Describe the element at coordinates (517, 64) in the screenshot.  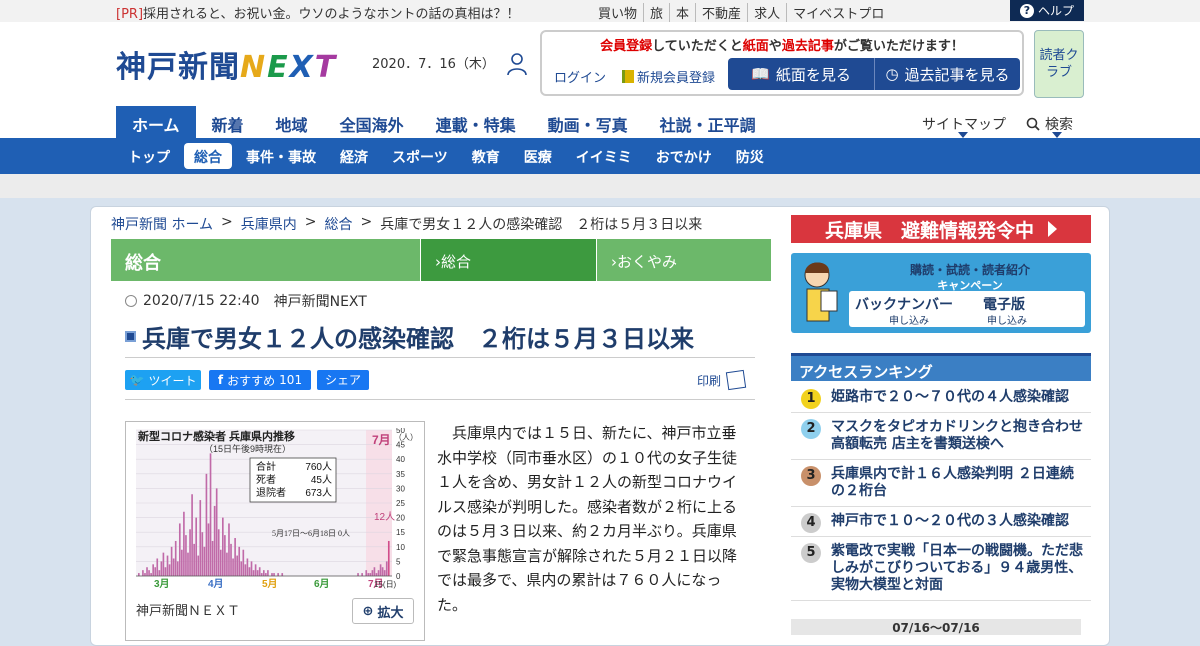
I see `user-icon` at that location.